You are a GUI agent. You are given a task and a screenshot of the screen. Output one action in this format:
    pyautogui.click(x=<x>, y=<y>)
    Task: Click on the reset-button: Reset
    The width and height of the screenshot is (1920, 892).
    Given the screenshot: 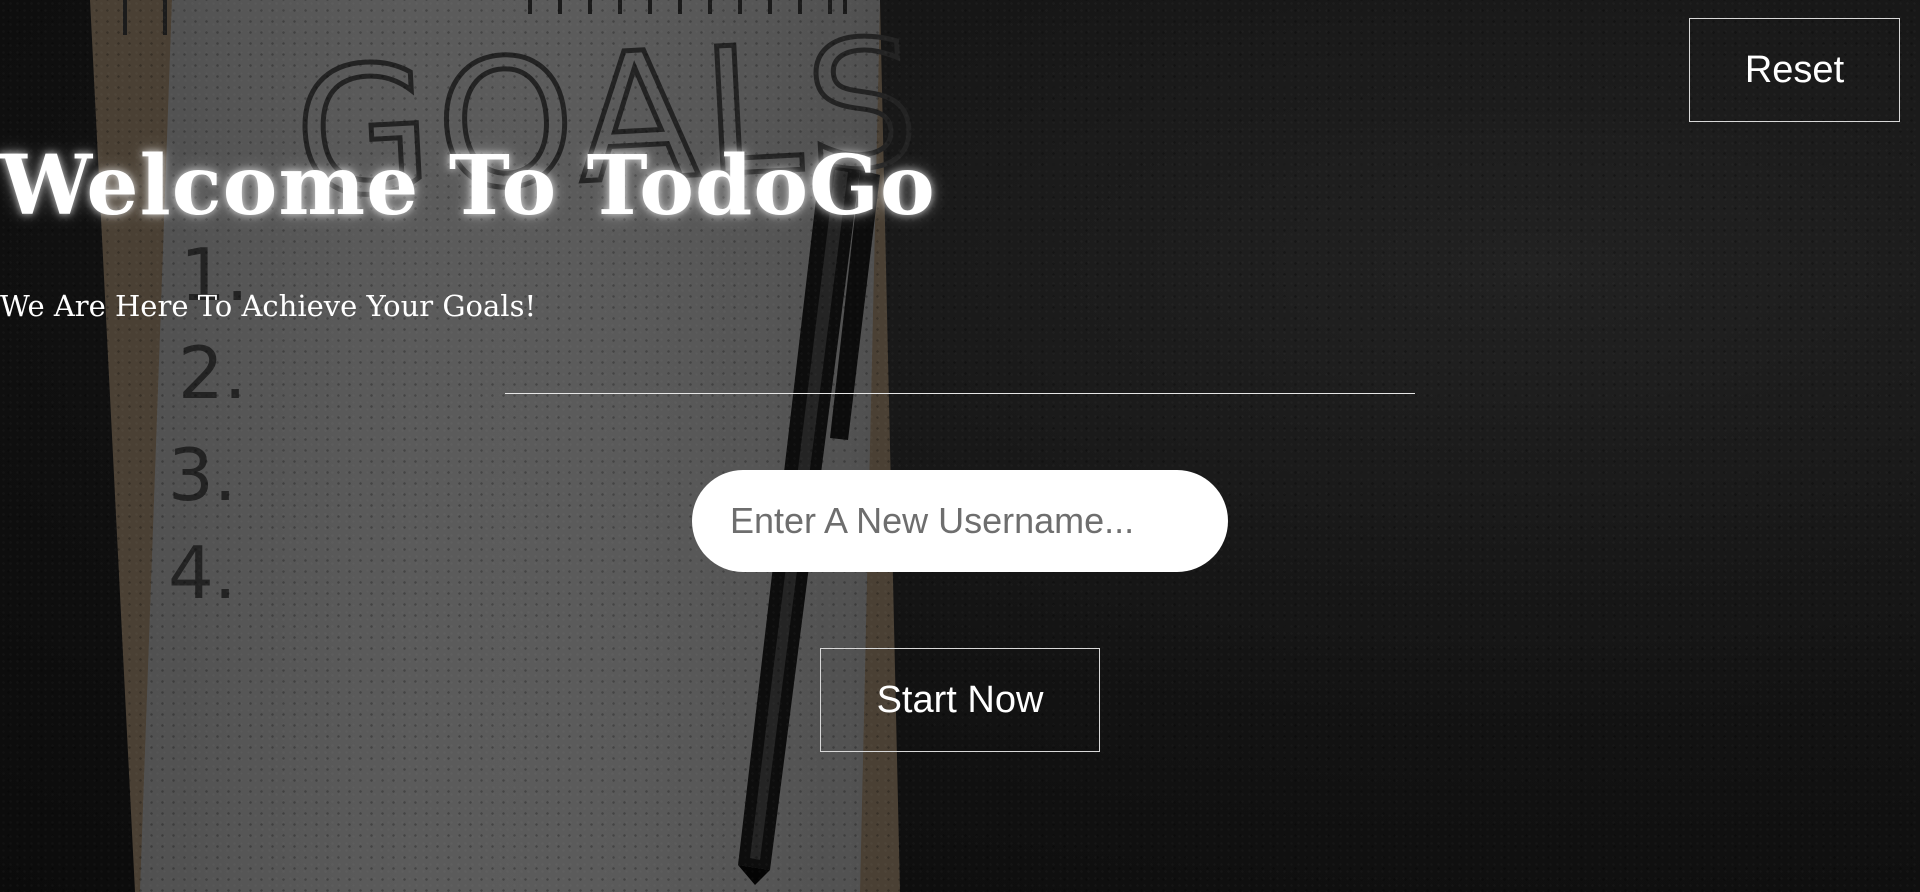 What is the action you would take?
    pyautogui.click(x=1794, y=70)
    